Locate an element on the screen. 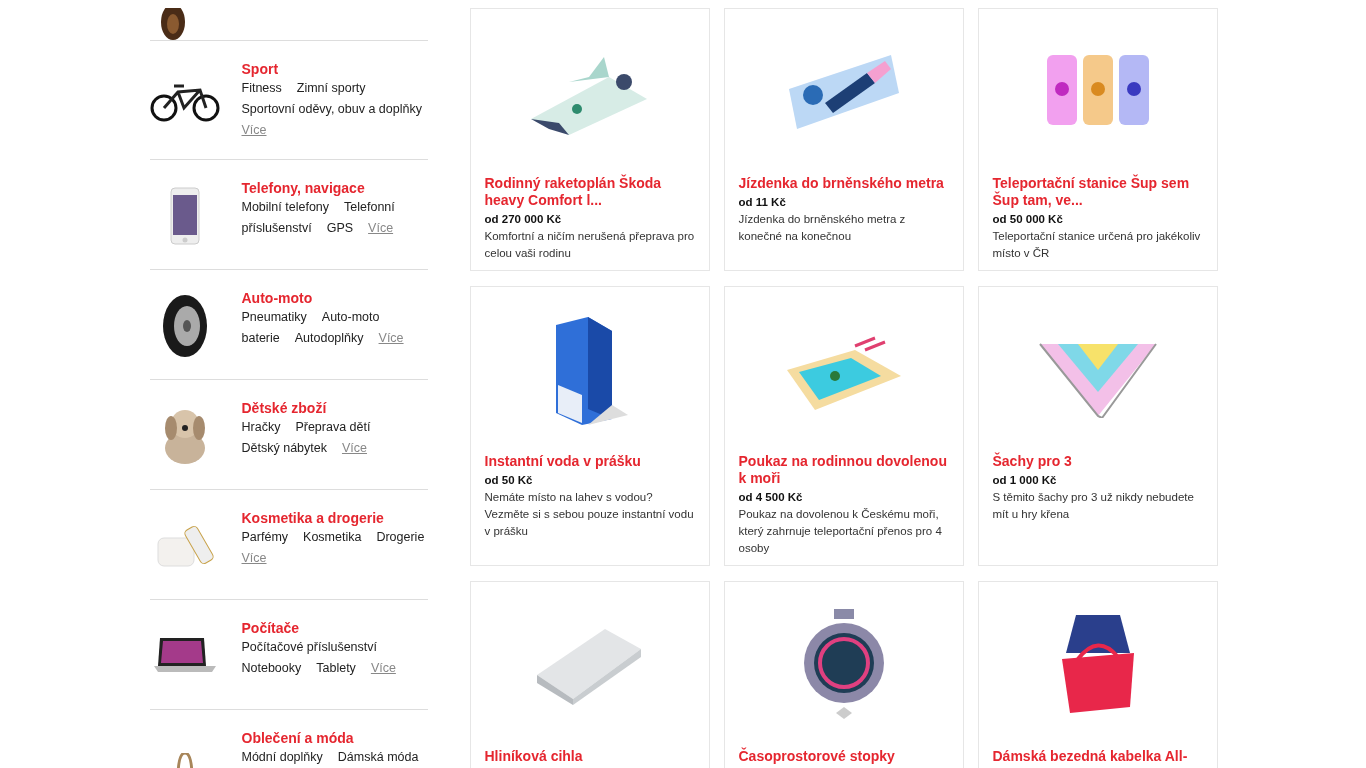 The height and width of the screenshot is (768, 1366). product-name: Hliníková cihla is located at coordinates (589, 756).